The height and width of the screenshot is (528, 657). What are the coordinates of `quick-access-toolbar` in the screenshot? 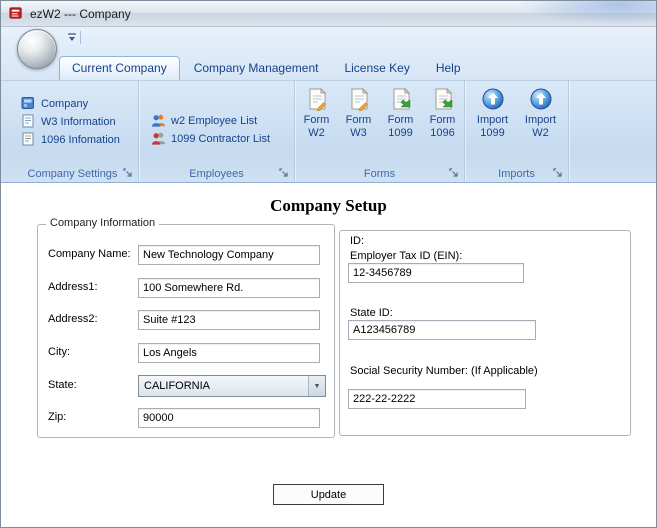 It's located at (74, 37).